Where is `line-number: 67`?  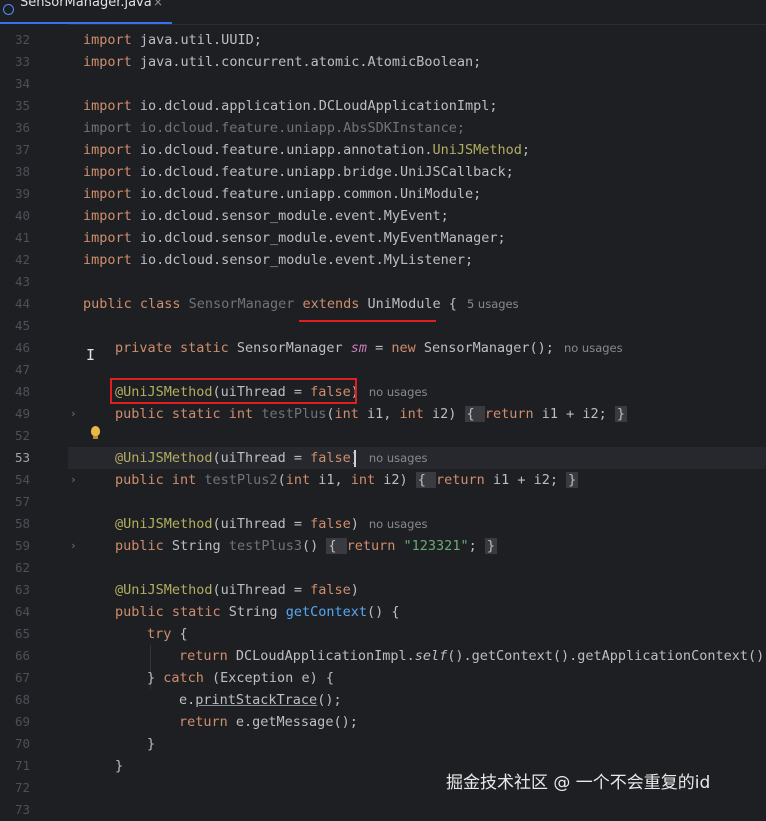 line-number: 67 is located at coordinates (22, 677).